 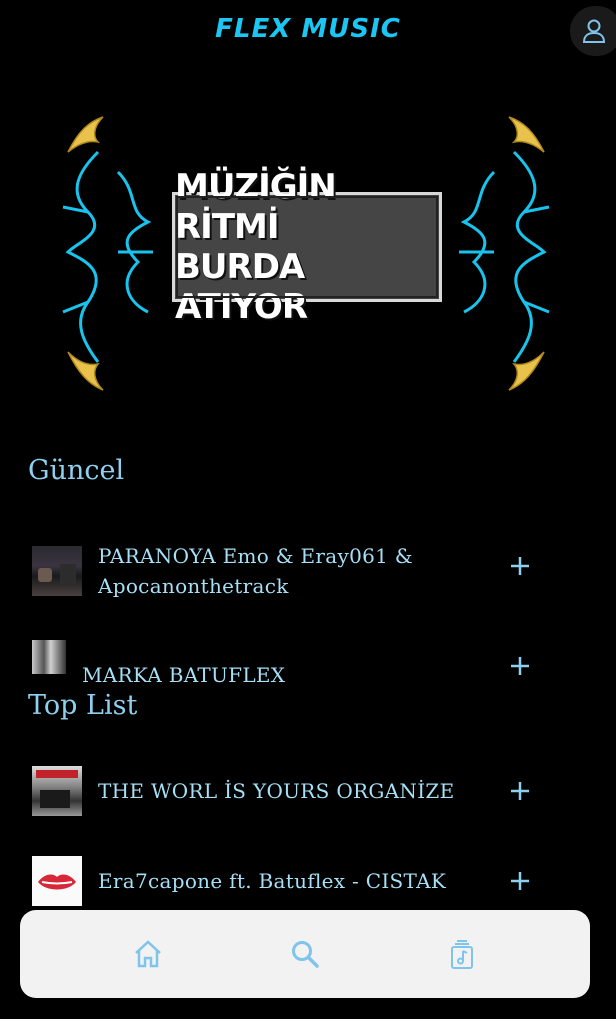 I want to click on music-library-icon, so click(x=461, y=954).